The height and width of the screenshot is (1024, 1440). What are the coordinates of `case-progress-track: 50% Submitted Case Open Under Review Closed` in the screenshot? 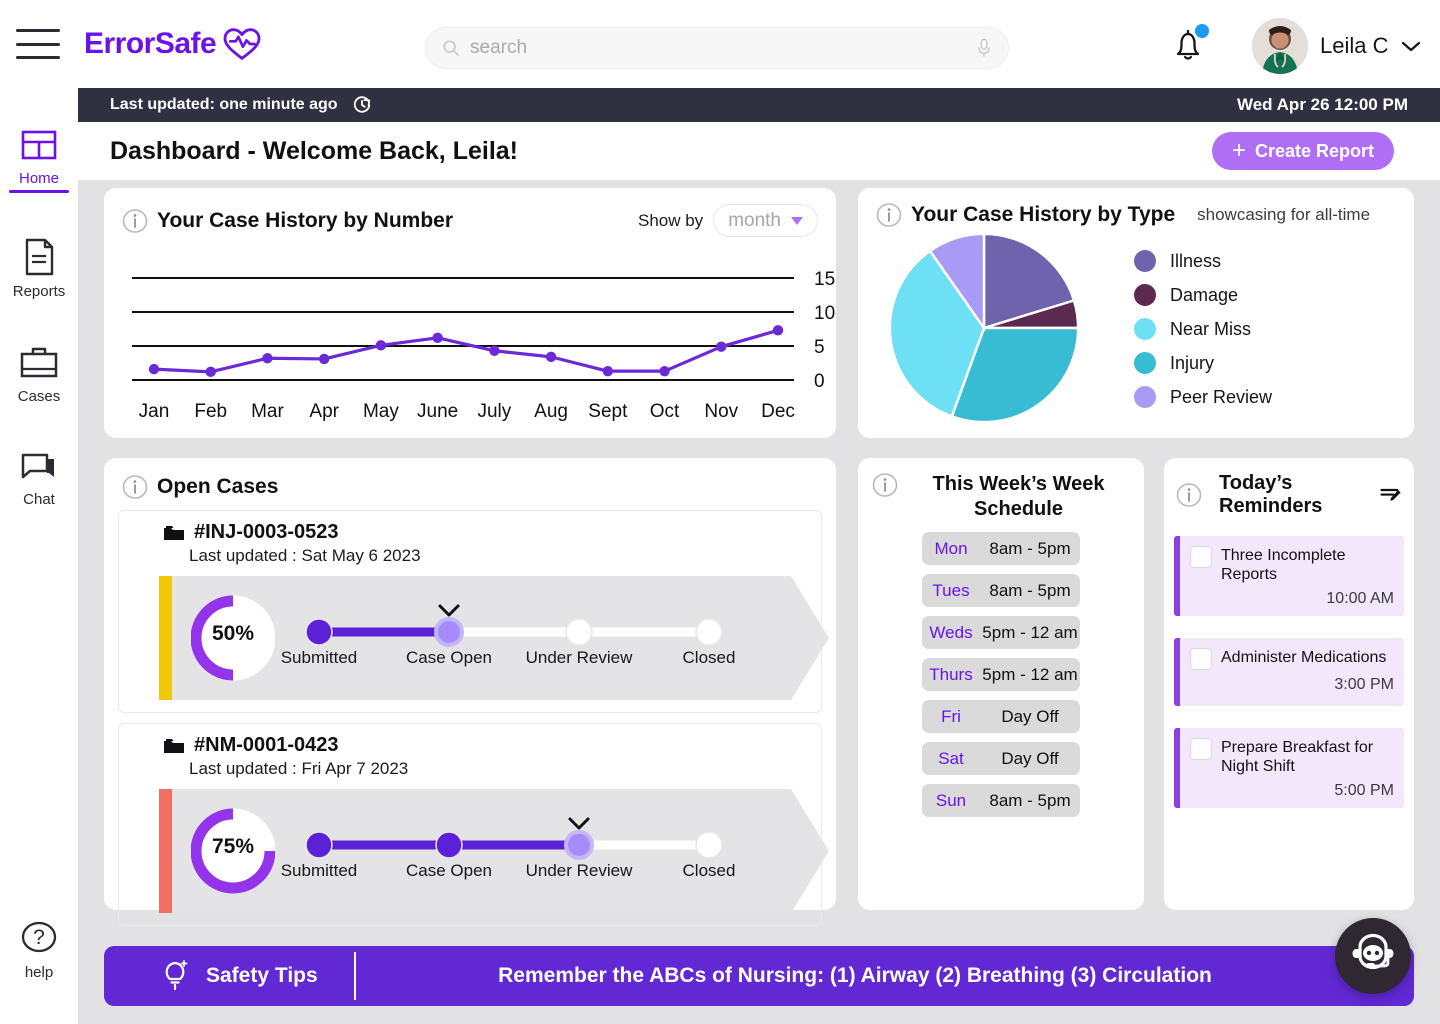 It's located at (480, 638).